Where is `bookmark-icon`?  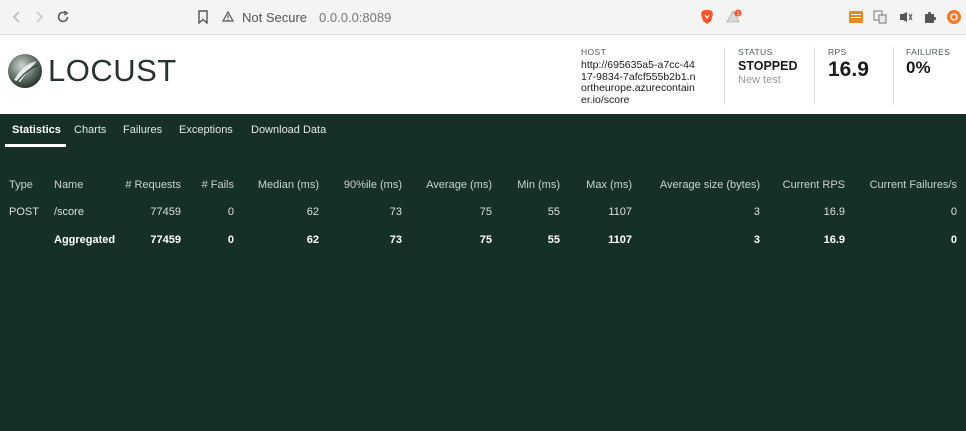 bookmark-icon is located at coordinates (203, 17).